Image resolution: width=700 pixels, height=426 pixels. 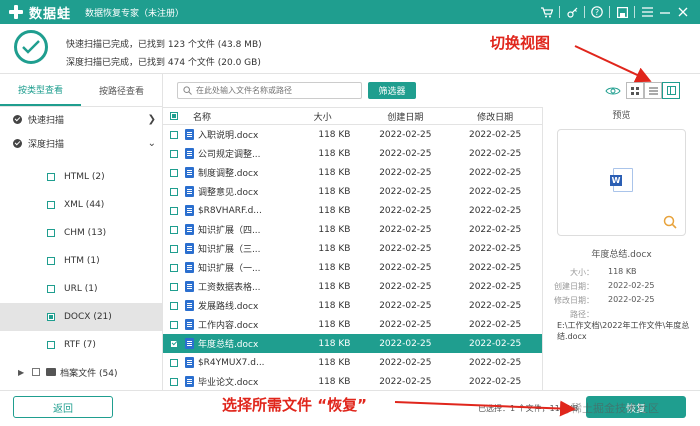 What do you see at coordinates (670, 222) in the screenshot?
I see `zoom-icon` at bounding box center [670, 222].